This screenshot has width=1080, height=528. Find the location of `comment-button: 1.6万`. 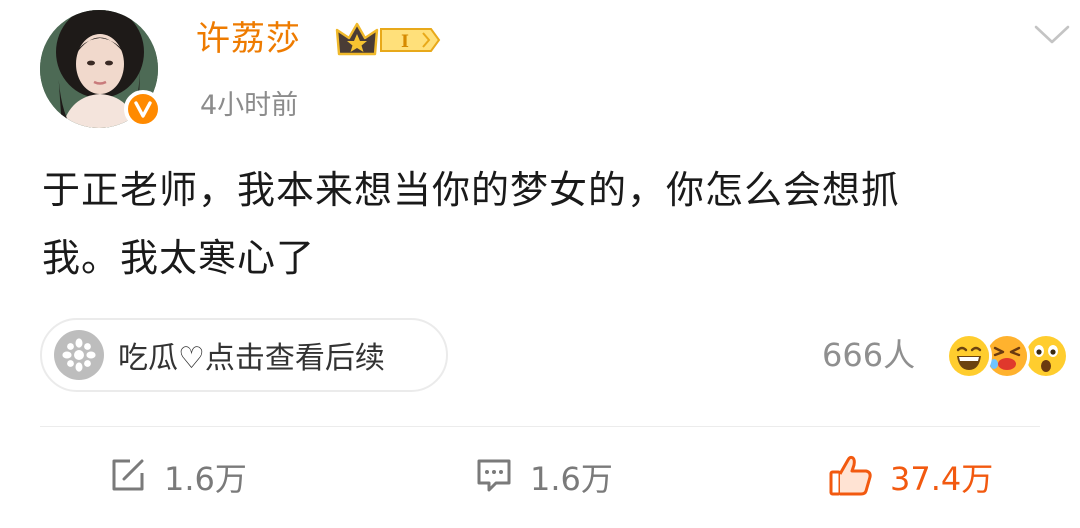

comment-button: 1.6万 is located at coordinates (543, 477).